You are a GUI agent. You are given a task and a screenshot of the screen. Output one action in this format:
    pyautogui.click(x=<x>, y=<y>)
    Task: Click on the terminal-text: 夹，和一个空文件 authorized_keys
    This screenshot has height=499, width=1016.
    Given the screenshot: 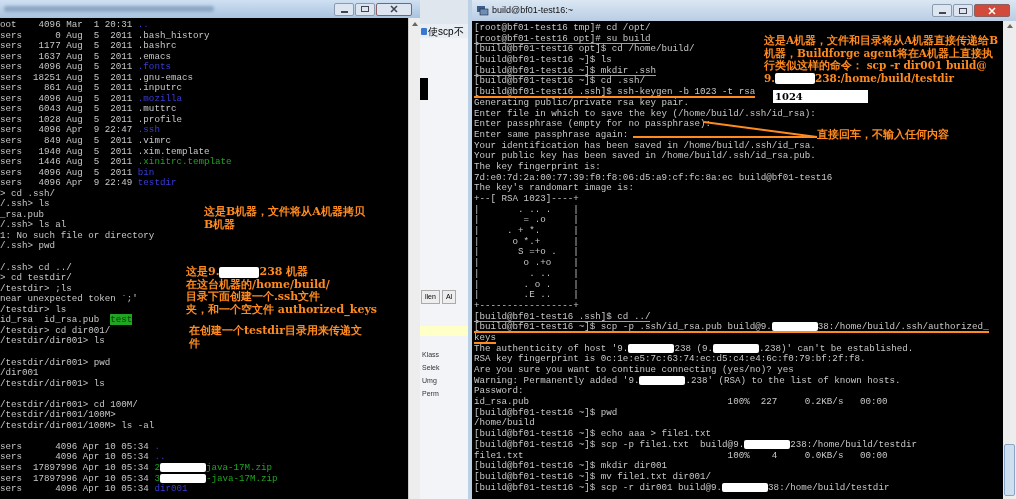 What is the action you would take?
    pyautogui.click(x=281, y=309)
    